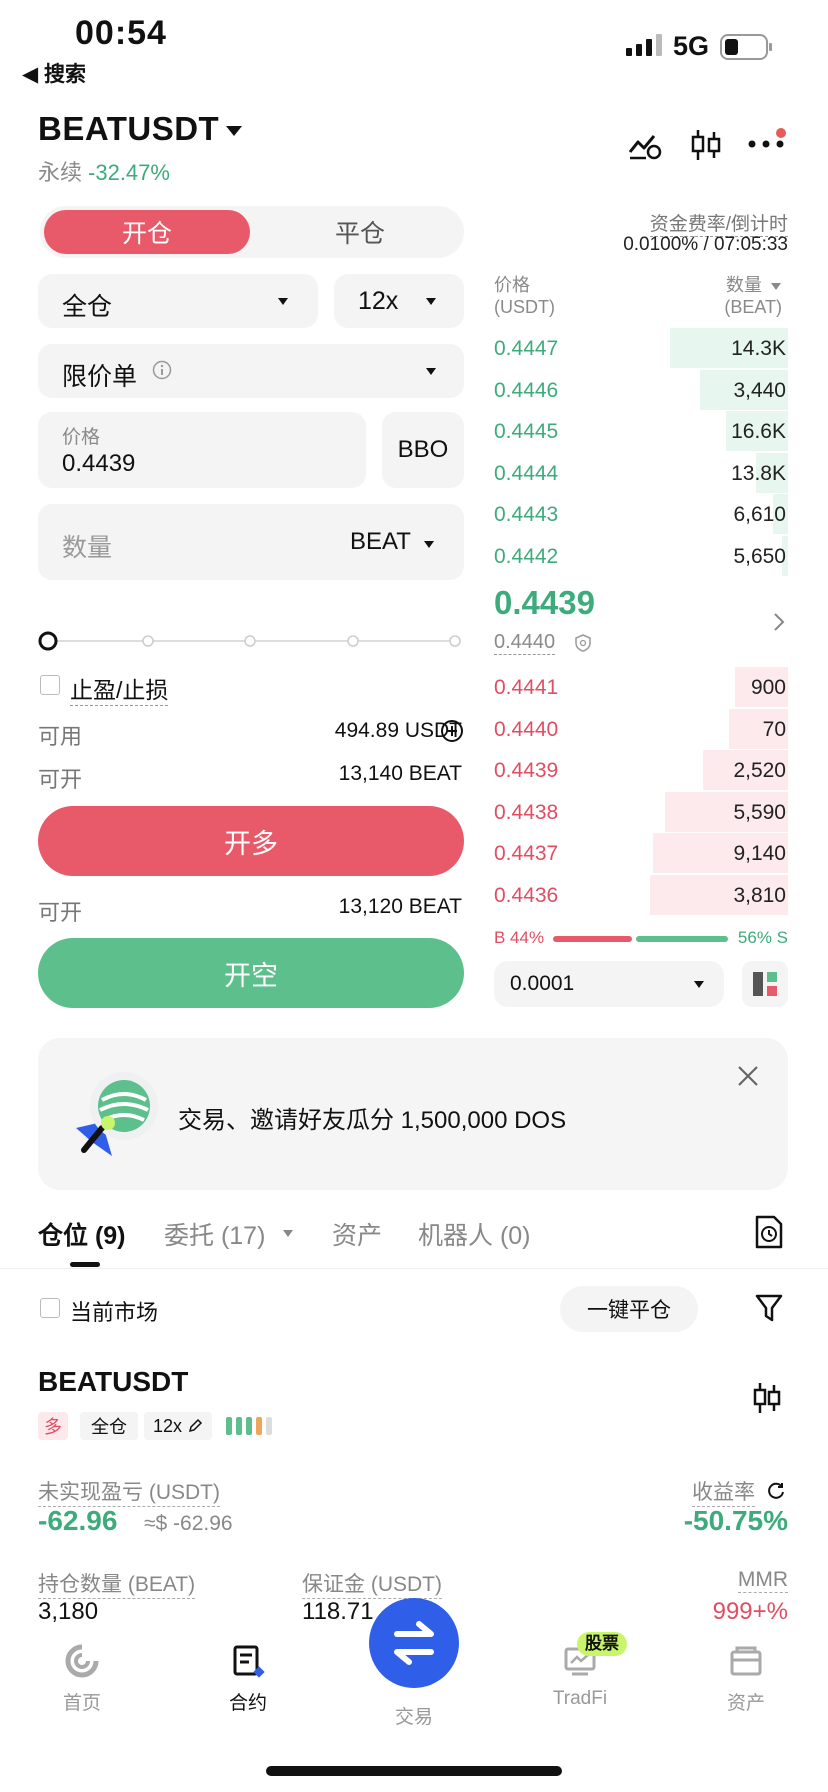 This screenshot has width=828, height=1792. What do you see at coordinates (251, 371) in the screenshot?
I see `order-type-select: 限价单` at bounding box center [251, 371].